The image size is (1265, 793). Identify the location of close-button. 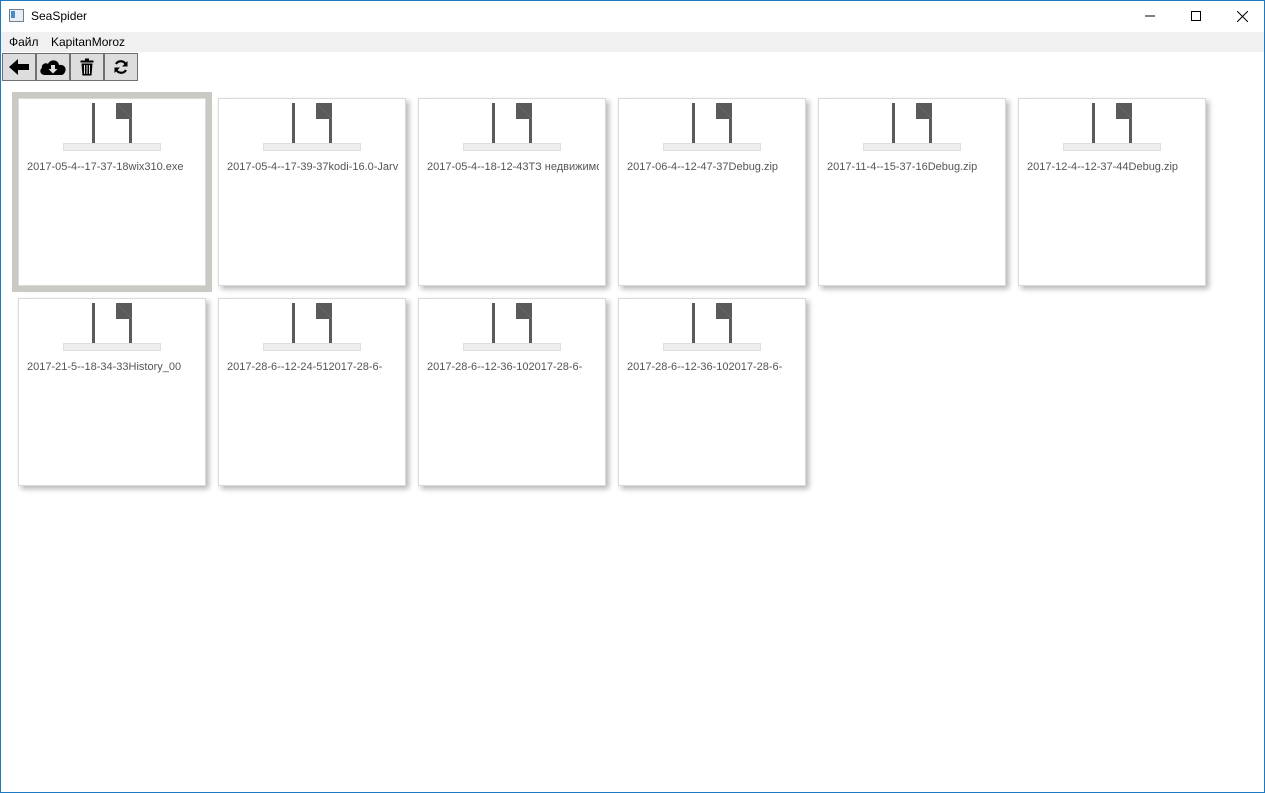
(1241, 16).